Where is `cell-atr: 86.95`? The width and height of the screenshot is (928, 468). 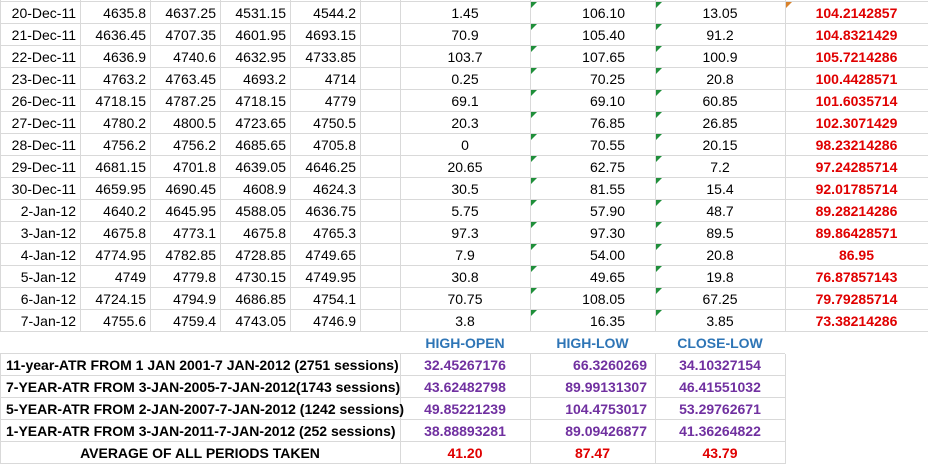
cell-atr: 86.95 is located at coordinates (856, 255).